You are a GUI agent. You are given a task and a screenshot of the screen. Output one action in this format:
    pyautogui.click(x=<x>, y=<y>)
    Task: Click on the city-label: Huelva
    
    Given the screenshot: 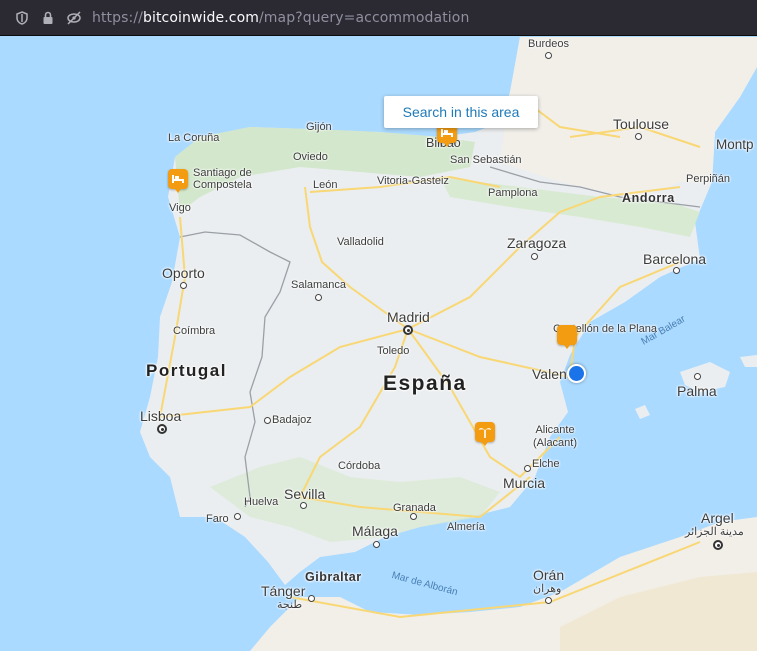 What is the action you would take?
    pyautogui.click(x=261, y=502)
    